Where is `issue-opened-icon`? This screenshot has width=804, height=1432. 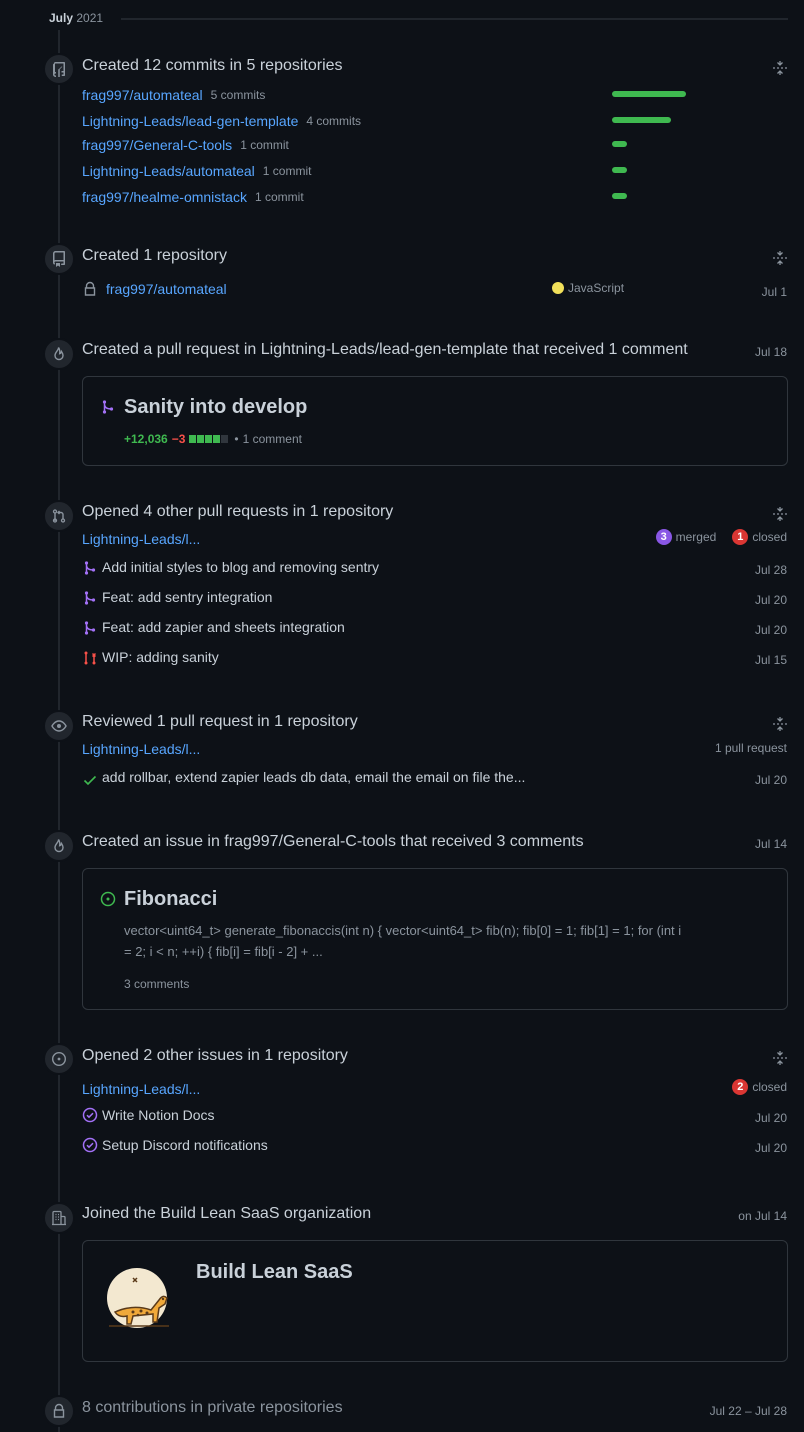
issue-opened-icon is located at coordinates (59, 1059).